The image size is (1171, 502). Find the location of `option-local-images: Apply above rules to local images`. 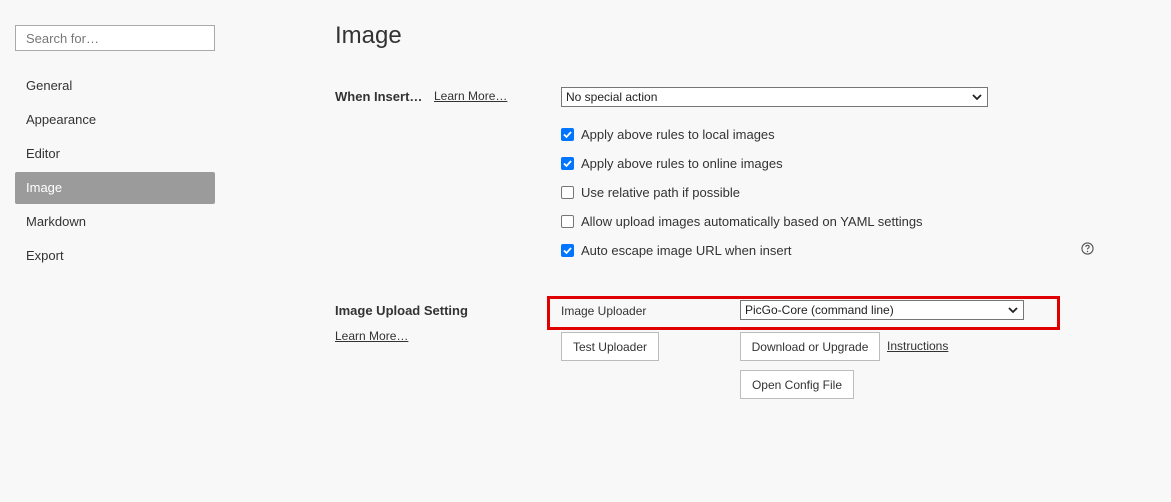

option-local-images: Apply above rules to local images is located at coordinates (668, 134).